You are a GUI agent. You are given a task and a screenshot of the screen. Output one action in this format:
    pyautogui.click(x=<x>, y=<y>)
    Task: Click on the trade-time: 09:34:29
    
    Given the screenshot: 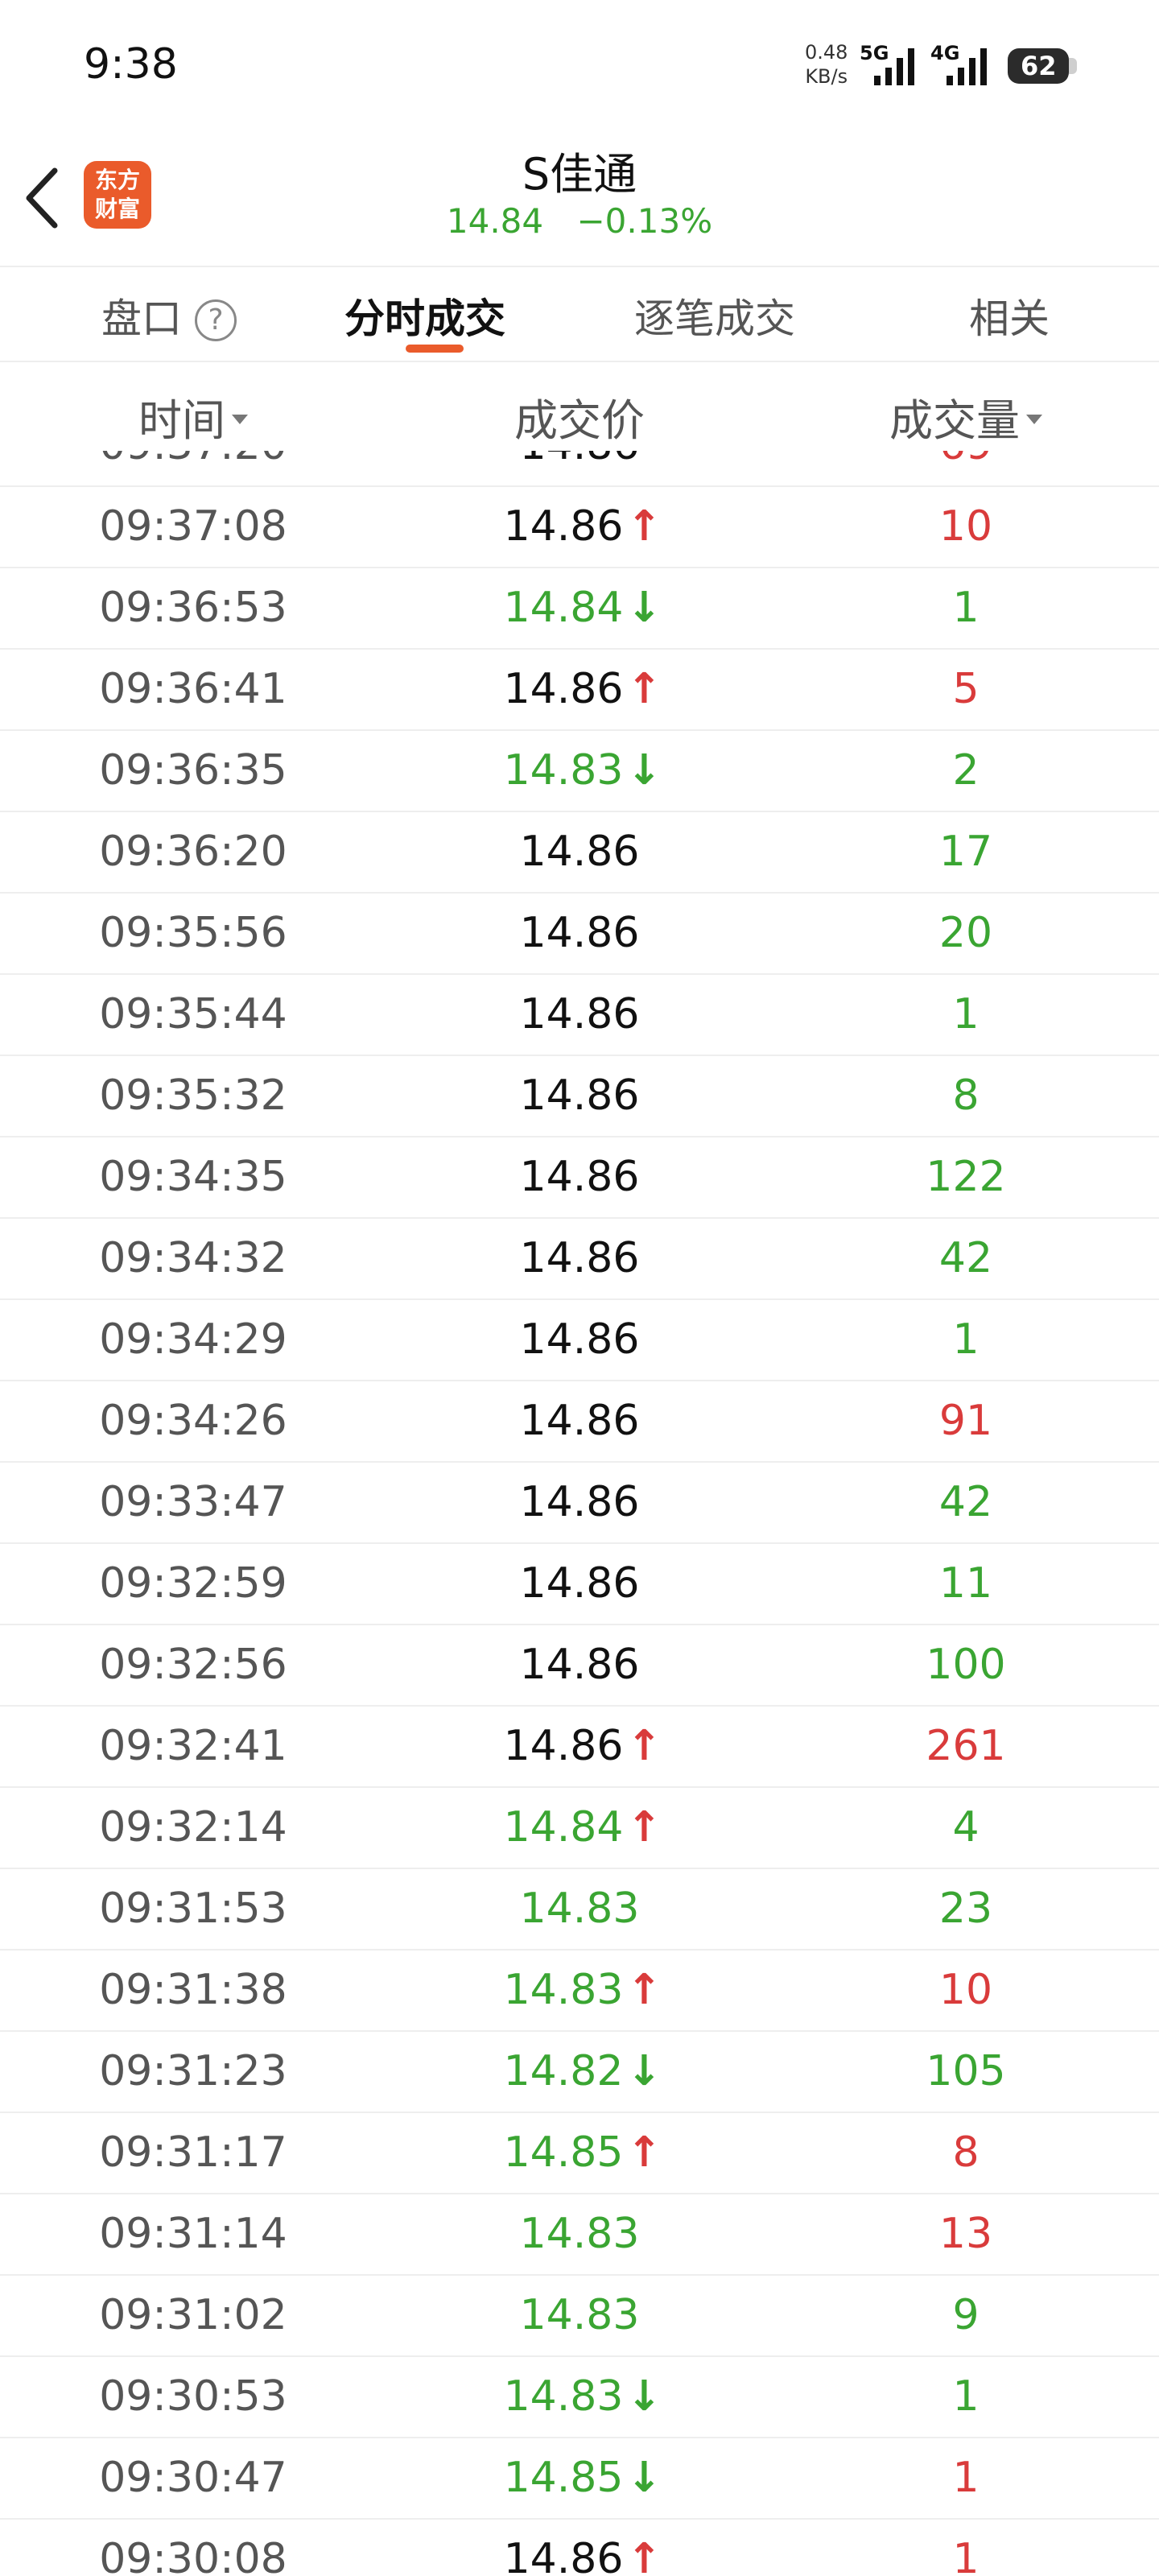 What is the action you would take?
    pyautogui.click(x=193, y=1339)
    